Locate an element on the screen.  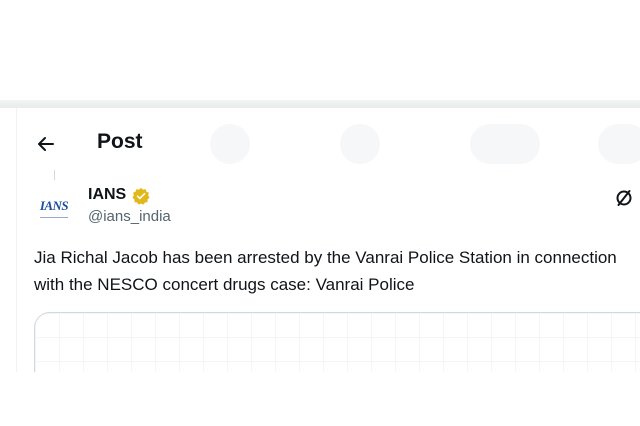
back-button is located at coordinates (46, 144).